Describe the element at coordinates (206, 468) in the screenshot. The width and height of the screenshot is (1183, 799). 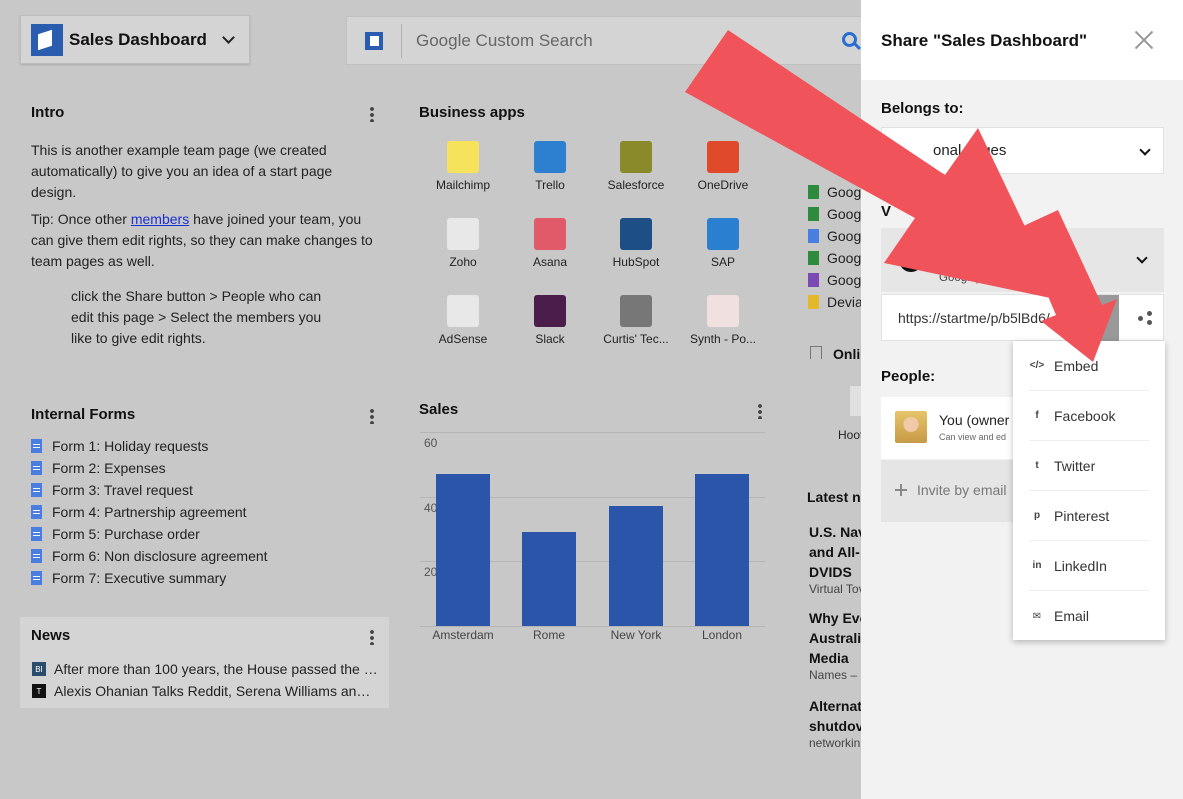
I see `form-link: Form 2: Expenses` at that location.